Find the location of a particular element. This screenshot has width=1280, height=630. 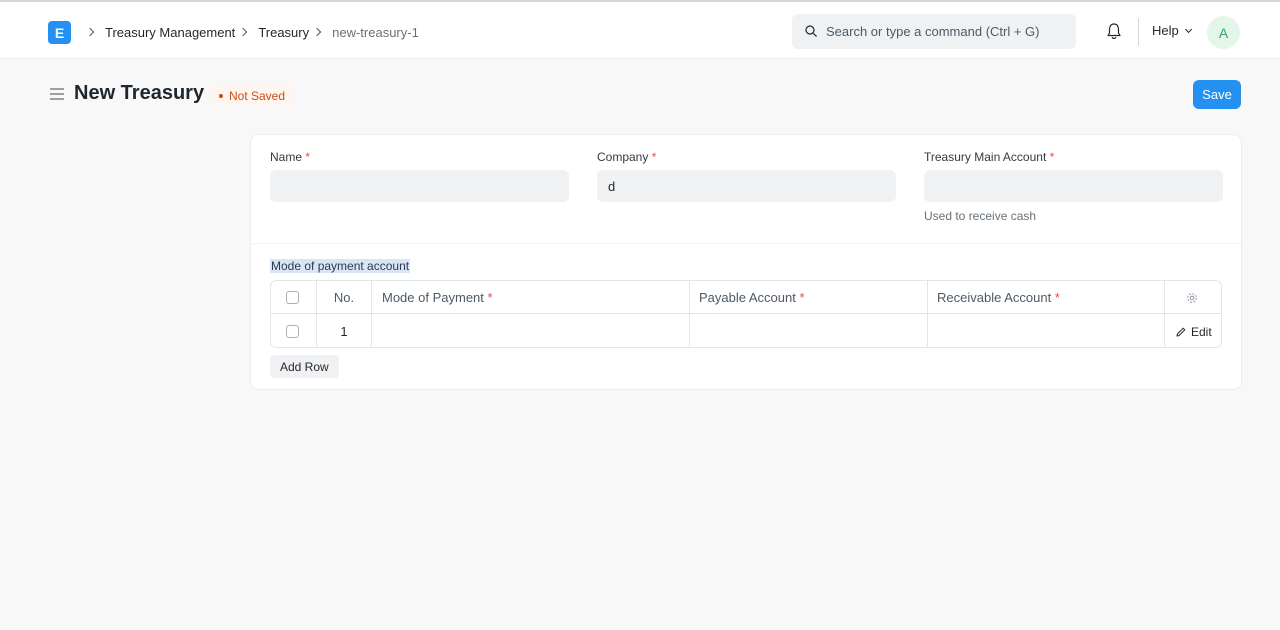

payable-account-cell is located at coordinates (808, 331).